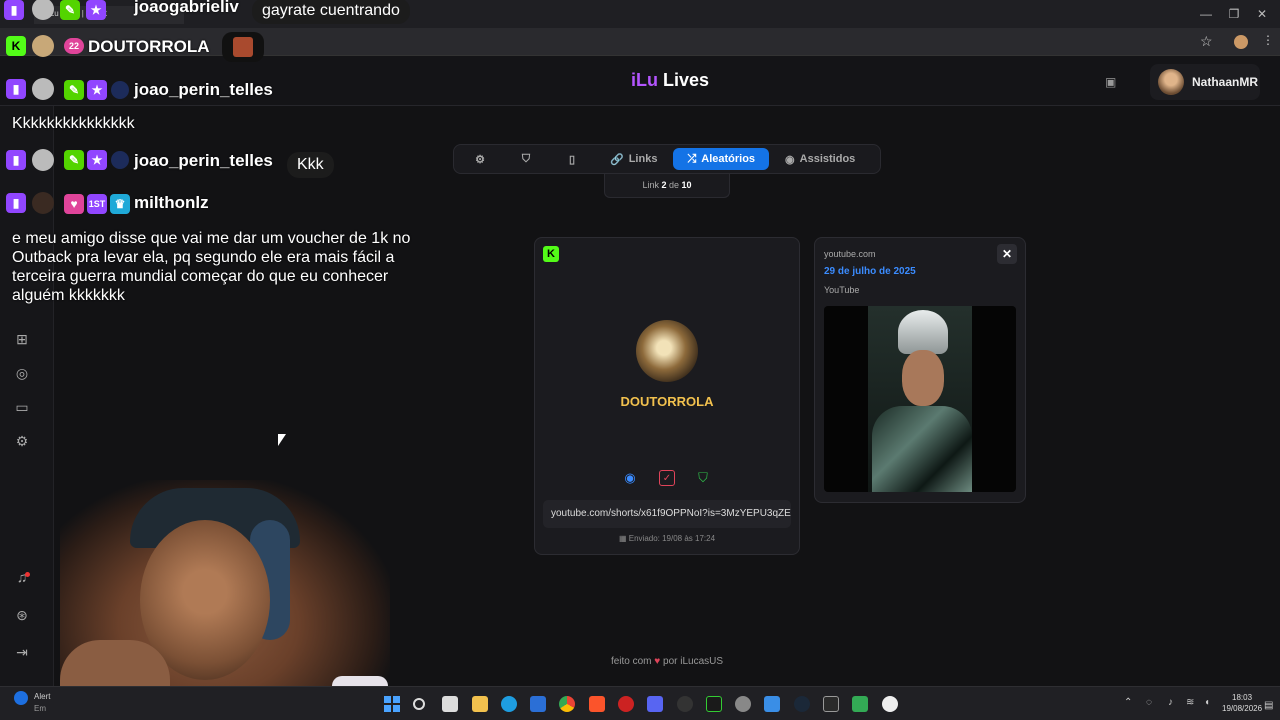 This screenshot has height=720, width=1280. I want to click on tablet-icon: ▯, so click(572, 159).